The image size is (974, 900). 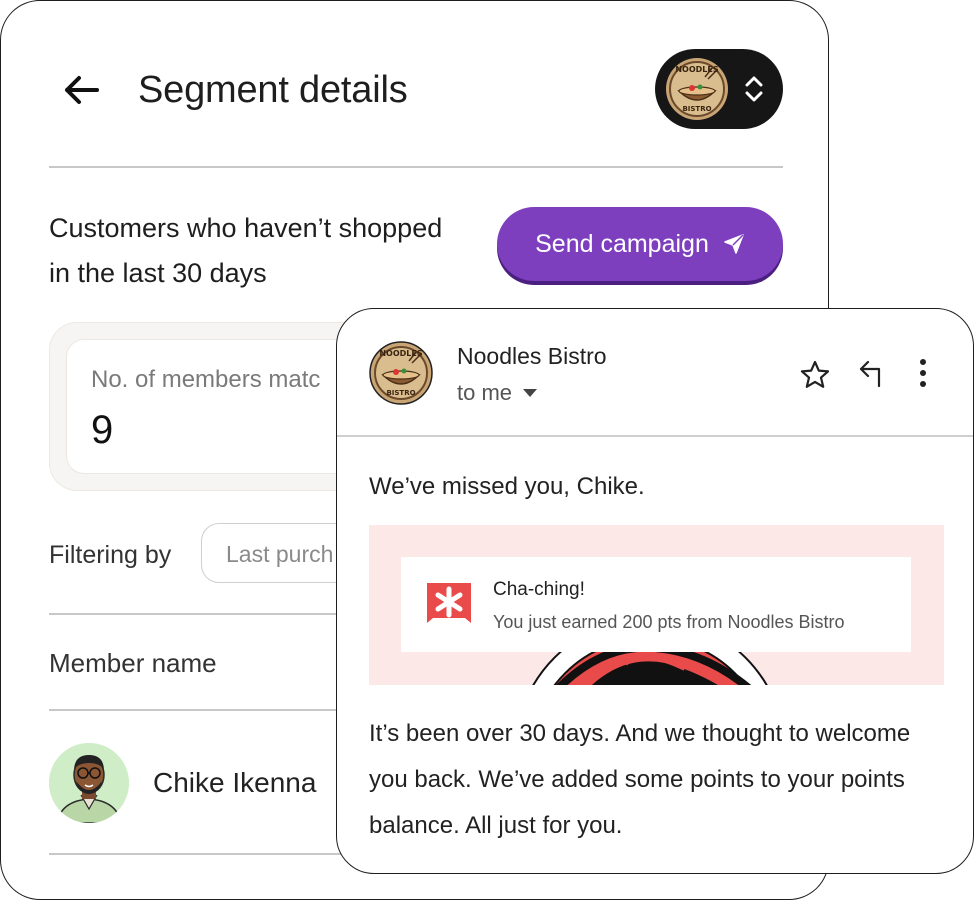 What do you see at coordinates (530, 393) in the screenshot?
I see `caret-down-icon` at bounding box center [530, 393].